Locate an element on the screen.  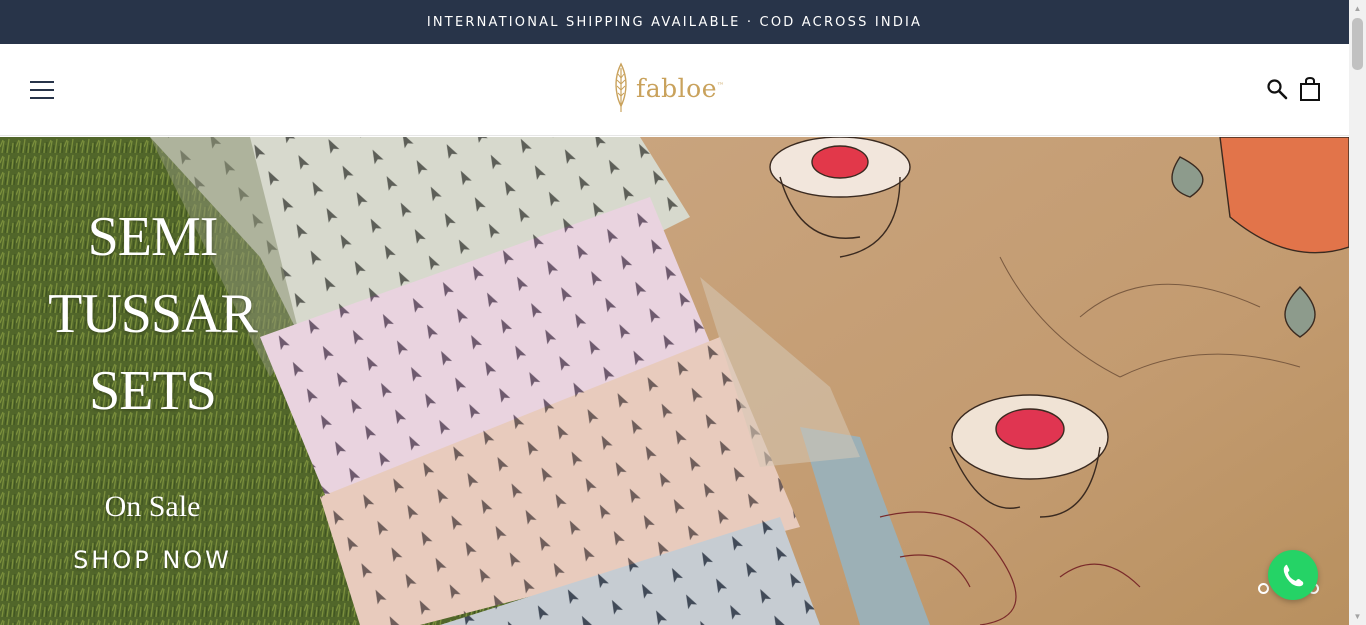
hero-title: SEMI TUSSAR SETS is located at coordinates (152, 314).